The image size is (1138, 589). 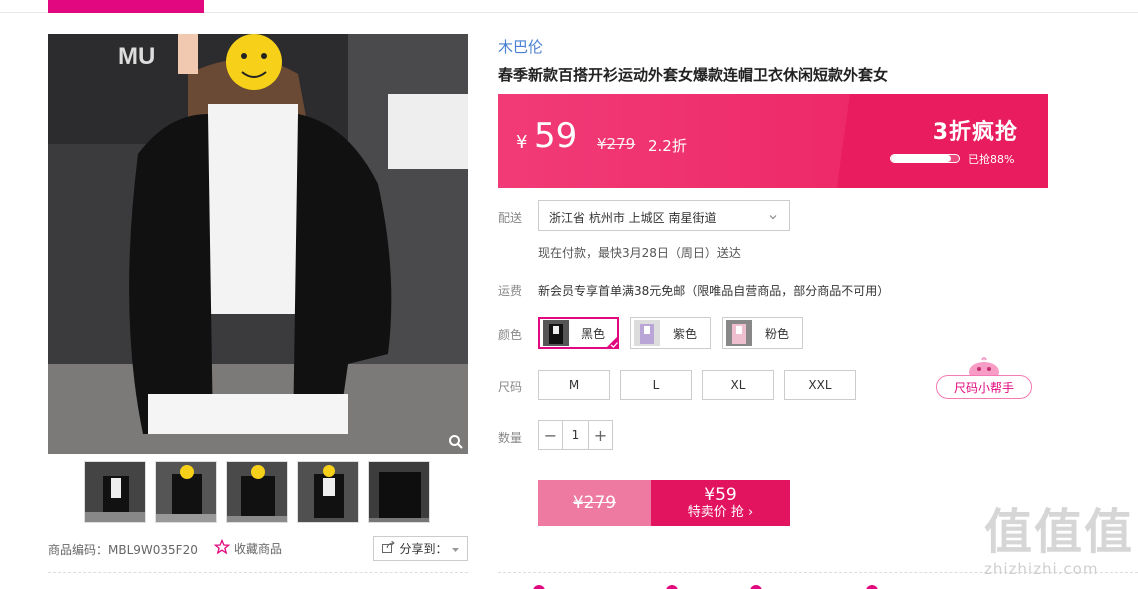 I want to click on original-price: ¥279, so click(x=616, y=144).